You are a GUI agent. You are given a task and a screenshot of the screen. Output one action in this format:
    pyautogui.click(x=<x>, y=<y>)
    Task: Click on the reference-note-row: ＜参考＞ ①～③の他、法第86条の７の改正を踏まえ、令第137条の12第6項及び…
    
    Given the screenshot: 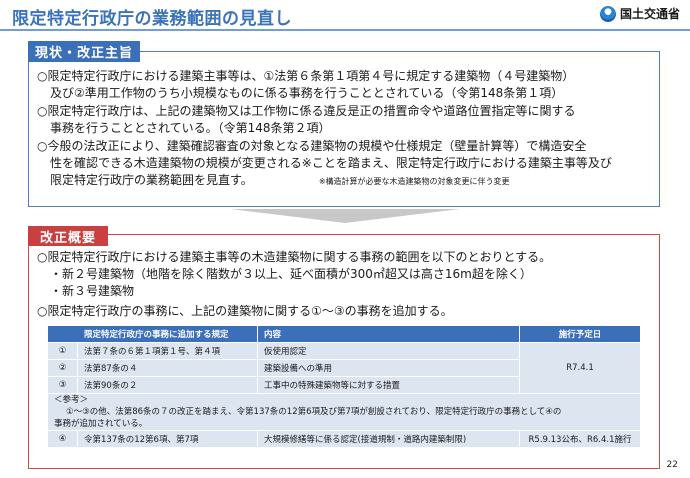 What is the action you would take?
    pyautogui.click(x=344, y=412)
    